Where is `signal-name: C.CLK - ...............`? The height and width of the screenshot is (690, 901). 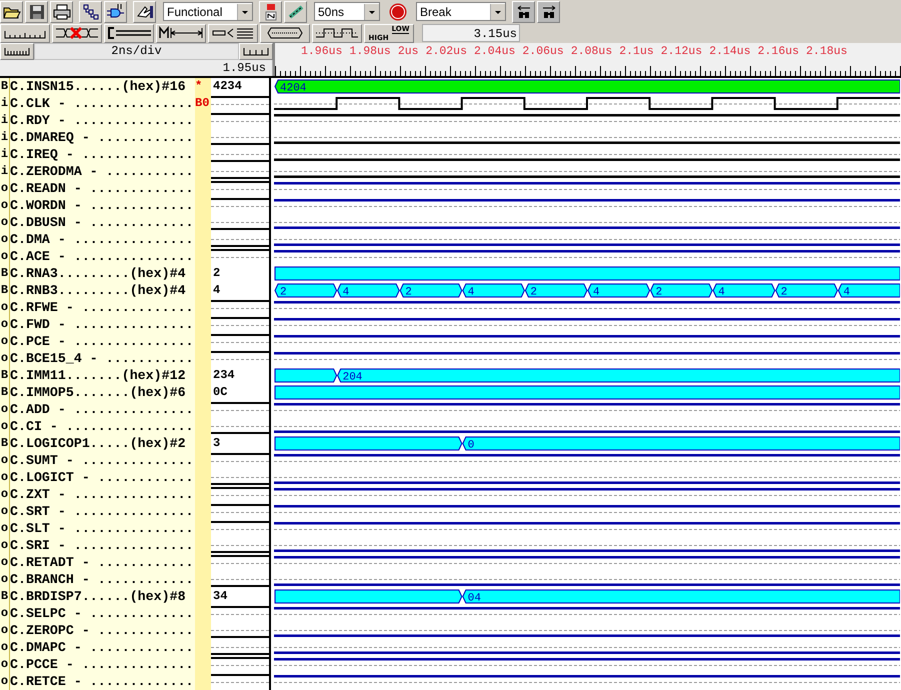
signal-name: C.CLK - ............... is located at coordinates (102, 103).